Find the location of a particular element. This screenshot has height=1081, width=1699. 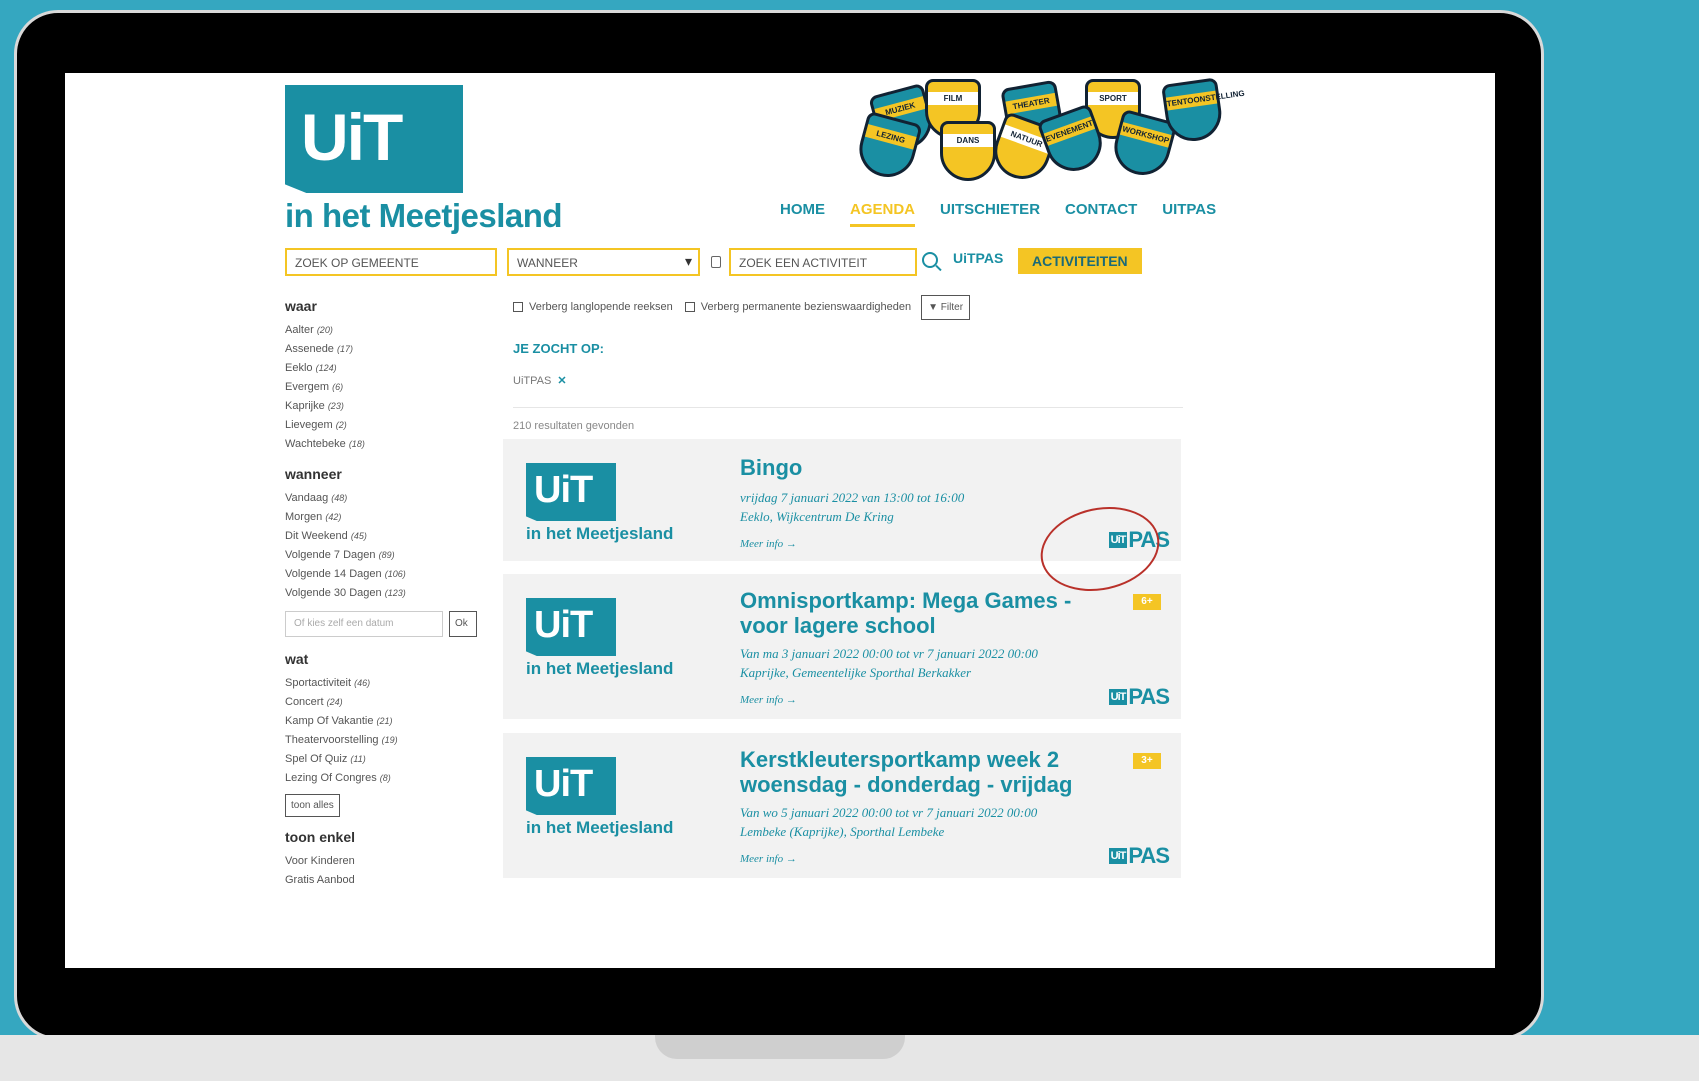

permanent-checkbox is located at coordinates (689, 307).